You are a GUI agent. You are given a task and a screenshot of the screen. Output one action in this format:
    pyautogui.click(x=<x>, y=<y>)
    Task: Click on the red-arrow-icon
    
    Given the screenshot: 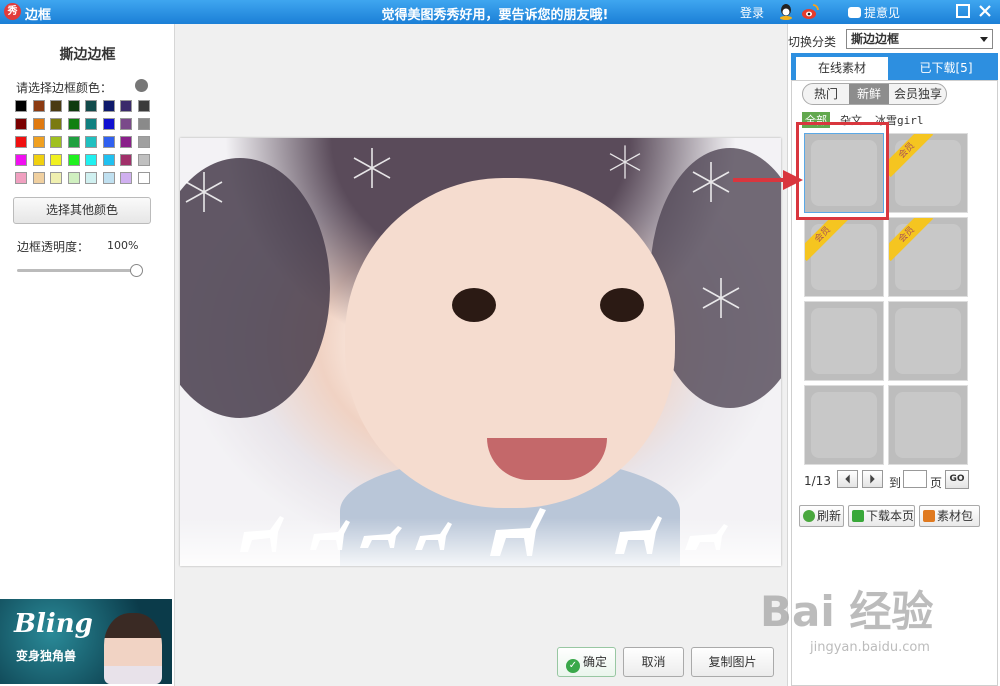 What is the action you would take?
    pyautogui.click(x=768, y=180)
    